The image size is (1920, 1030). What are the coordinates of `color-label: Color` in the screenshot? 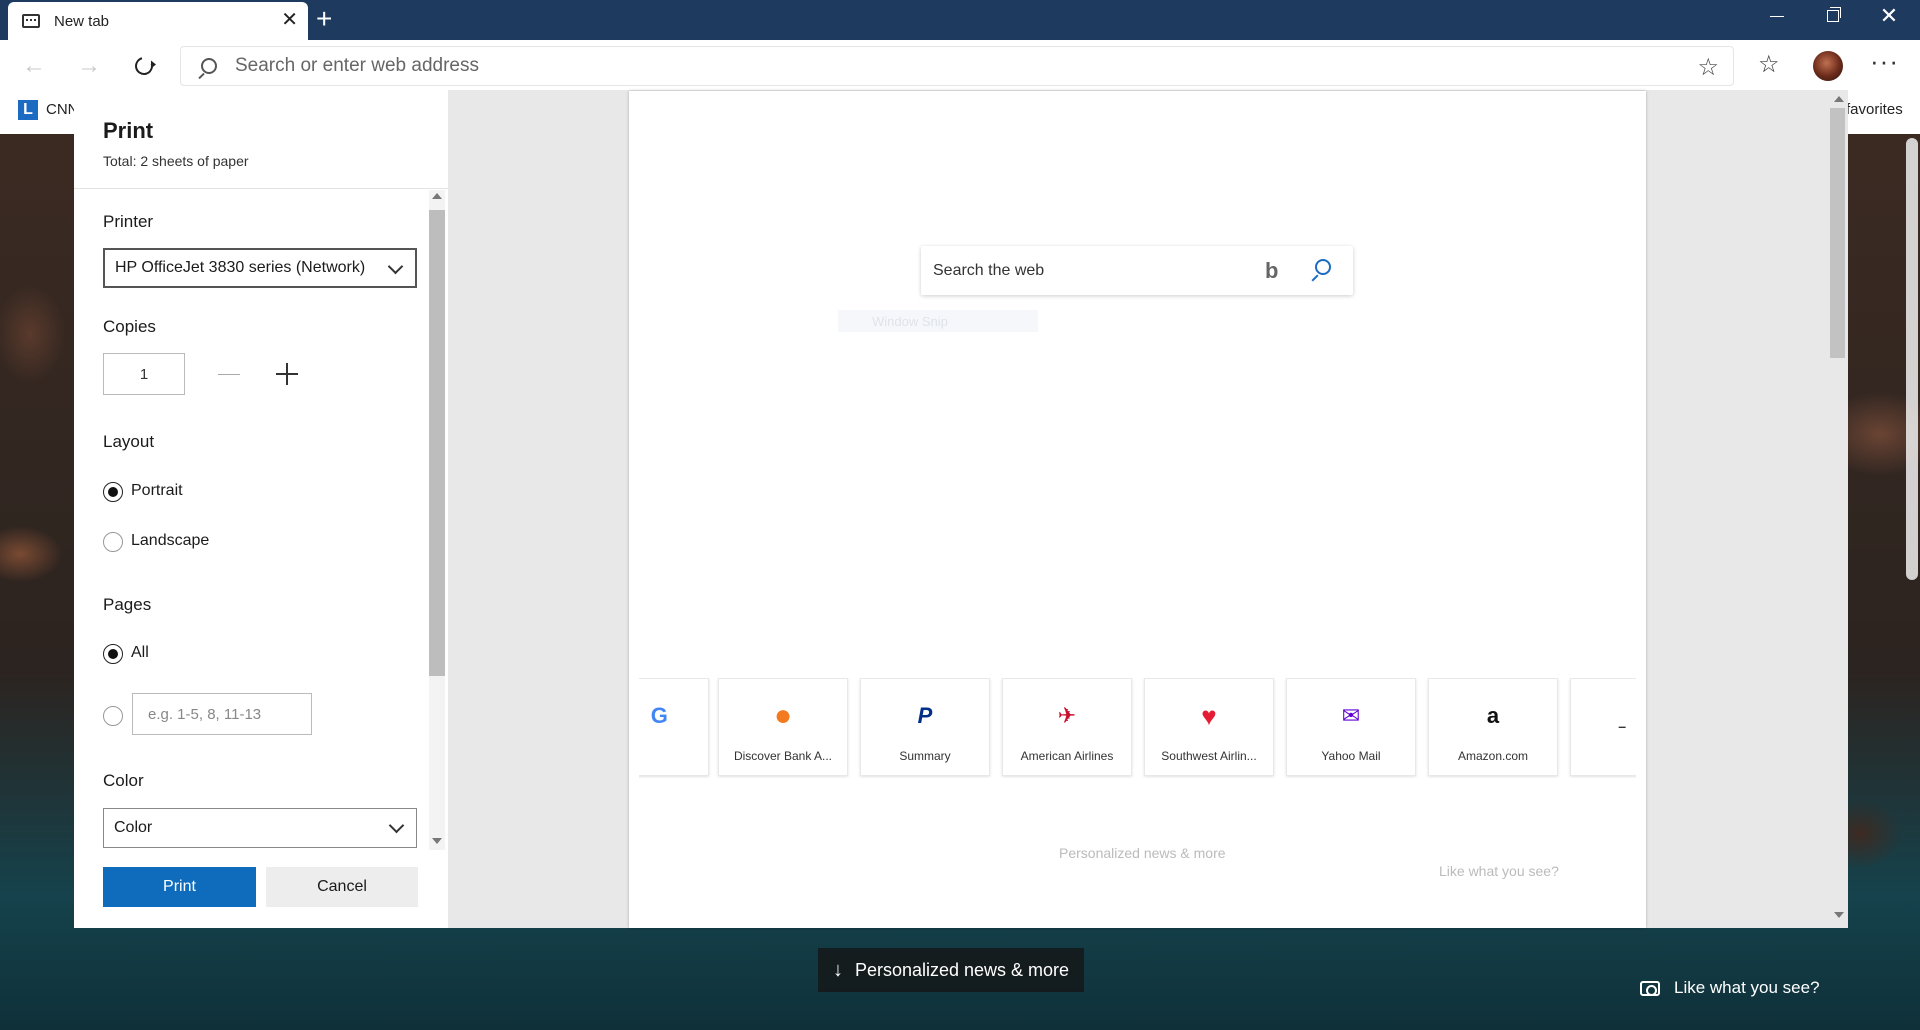 It's located at (123, 780).